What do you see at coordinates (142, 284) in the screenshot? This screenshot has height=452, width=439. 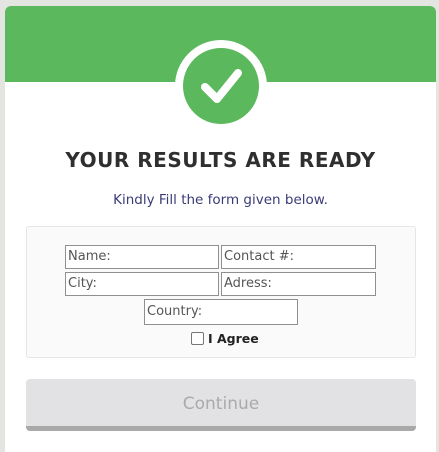 I see `city-input: City:` at bounding box center [142, 284].